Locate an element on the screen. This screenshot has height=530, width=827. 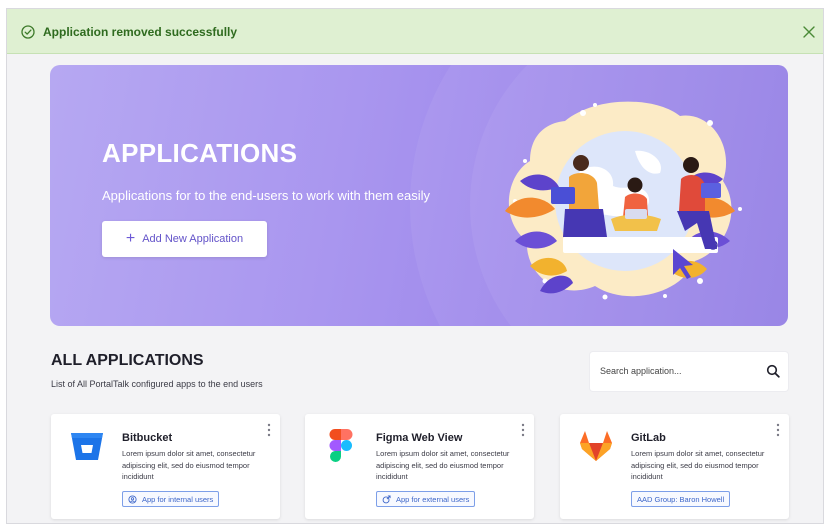
hero-illustration is located at coordinates (623, 200).